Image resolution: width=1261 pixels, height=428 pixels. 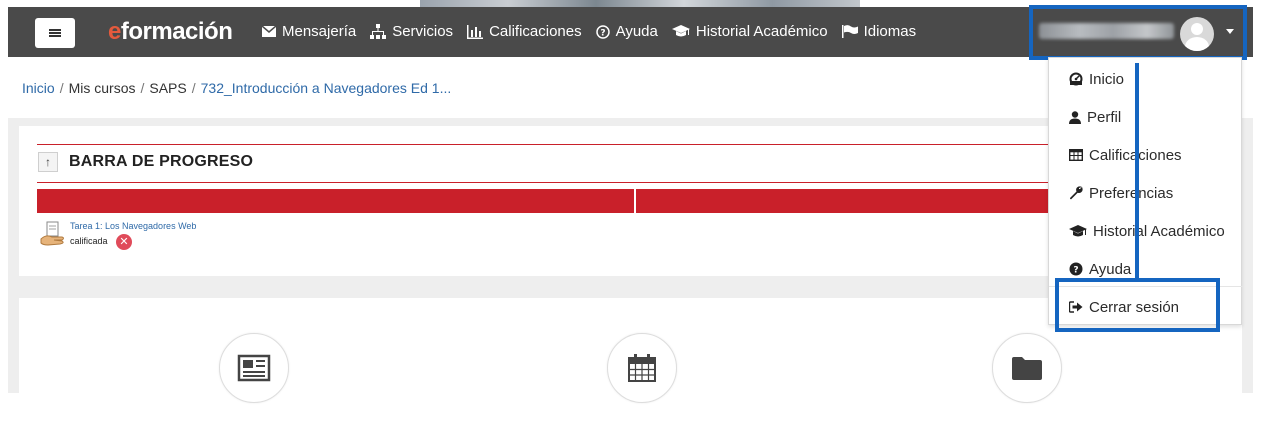 I want to click on flag-icon, so click(x=849, y=31).